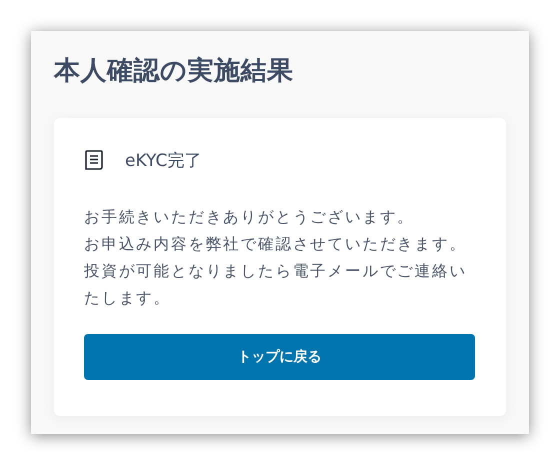 Image resolution: width=560 pixels, height=466 pixels. Describe the element at coordinates (276, 244) in the screenshot. I see `message-text: お申込み内容を弊社で確認させていただきます。` at that location.